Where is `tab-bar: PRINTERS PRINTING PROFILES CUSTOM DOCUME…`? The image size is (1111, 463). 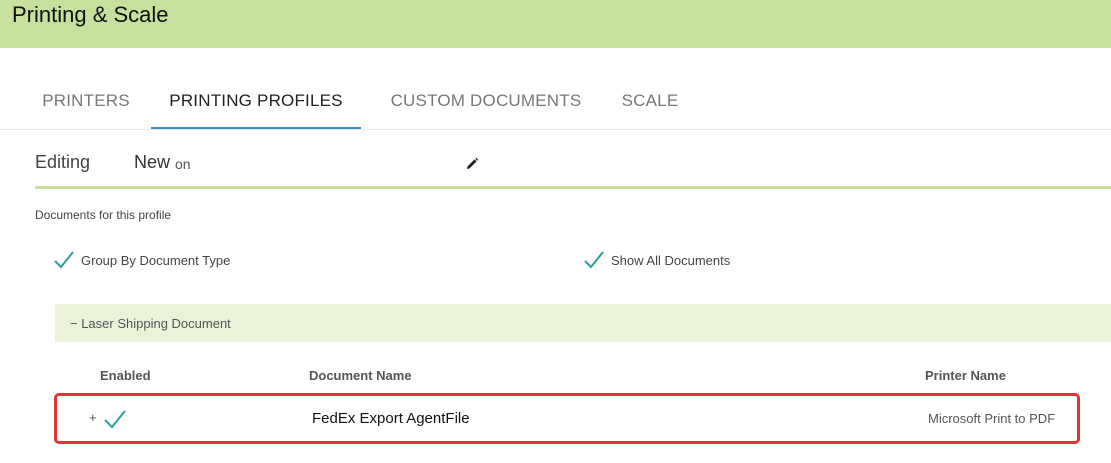
tab-bar: PRINTERS PRINTING PROFILES CUSTOM DOCUME… is located at coordinates (555, 103).